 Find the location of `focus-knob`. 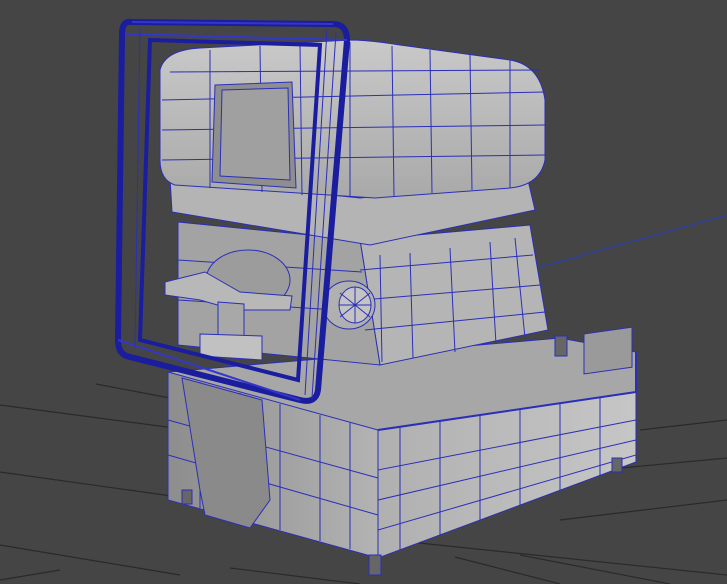

focus-knob is located at coordinates (349, 305).